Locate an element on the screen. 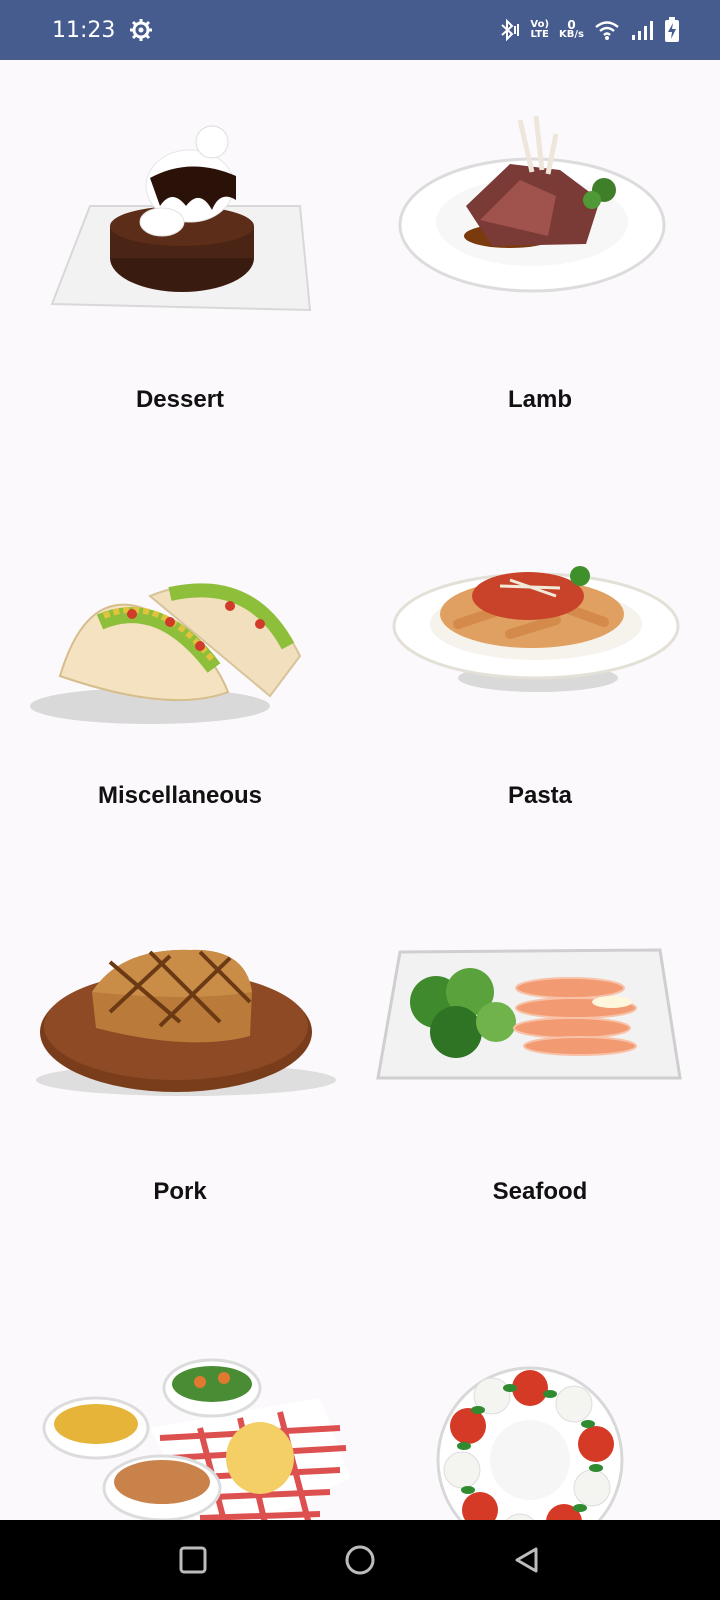 This screenshot has height=1600, width=720. side-dishes-image is located at coordinates (196, 1439).